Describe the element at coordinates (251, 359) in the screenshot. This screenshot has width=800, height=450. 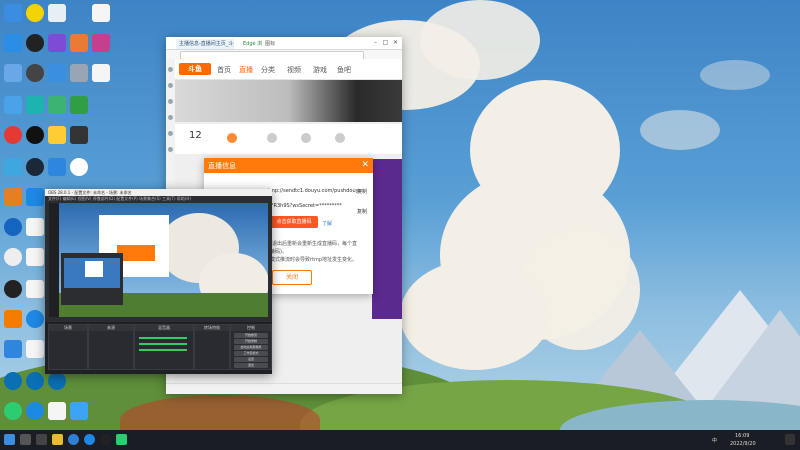
I see `settings-button: 设置` at that location.